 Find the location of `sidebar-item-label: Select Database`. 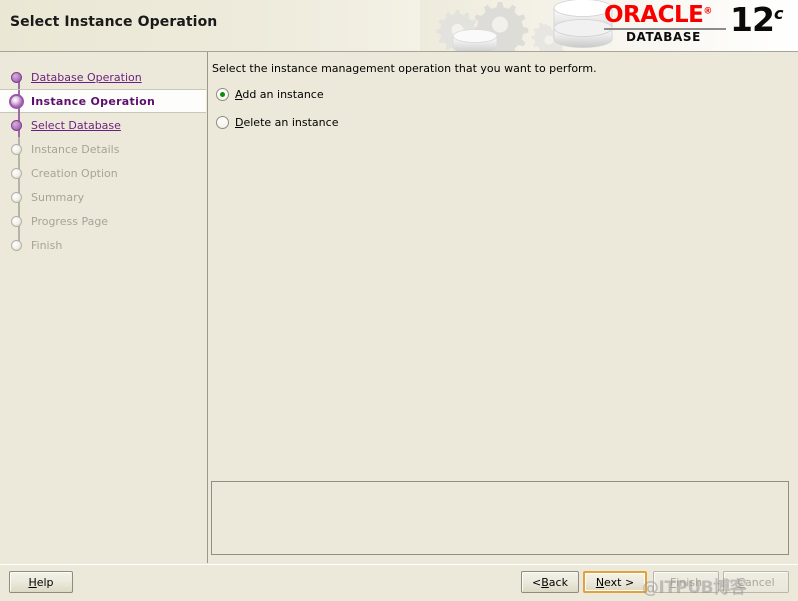

sidebar-item-label: Select Database is located at coordinates (76, 125).